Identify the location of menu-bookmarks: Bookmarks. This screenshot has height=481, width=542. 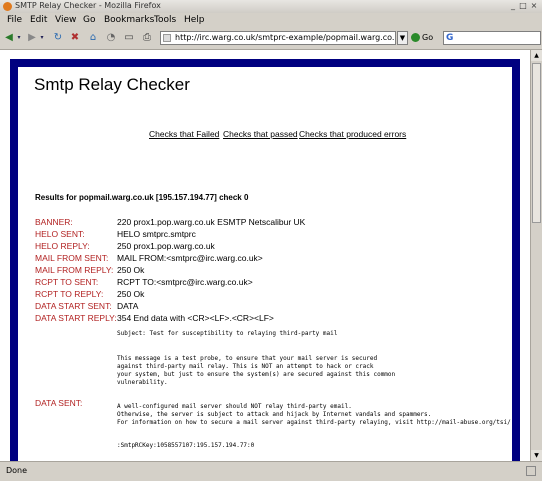
(129, 20).